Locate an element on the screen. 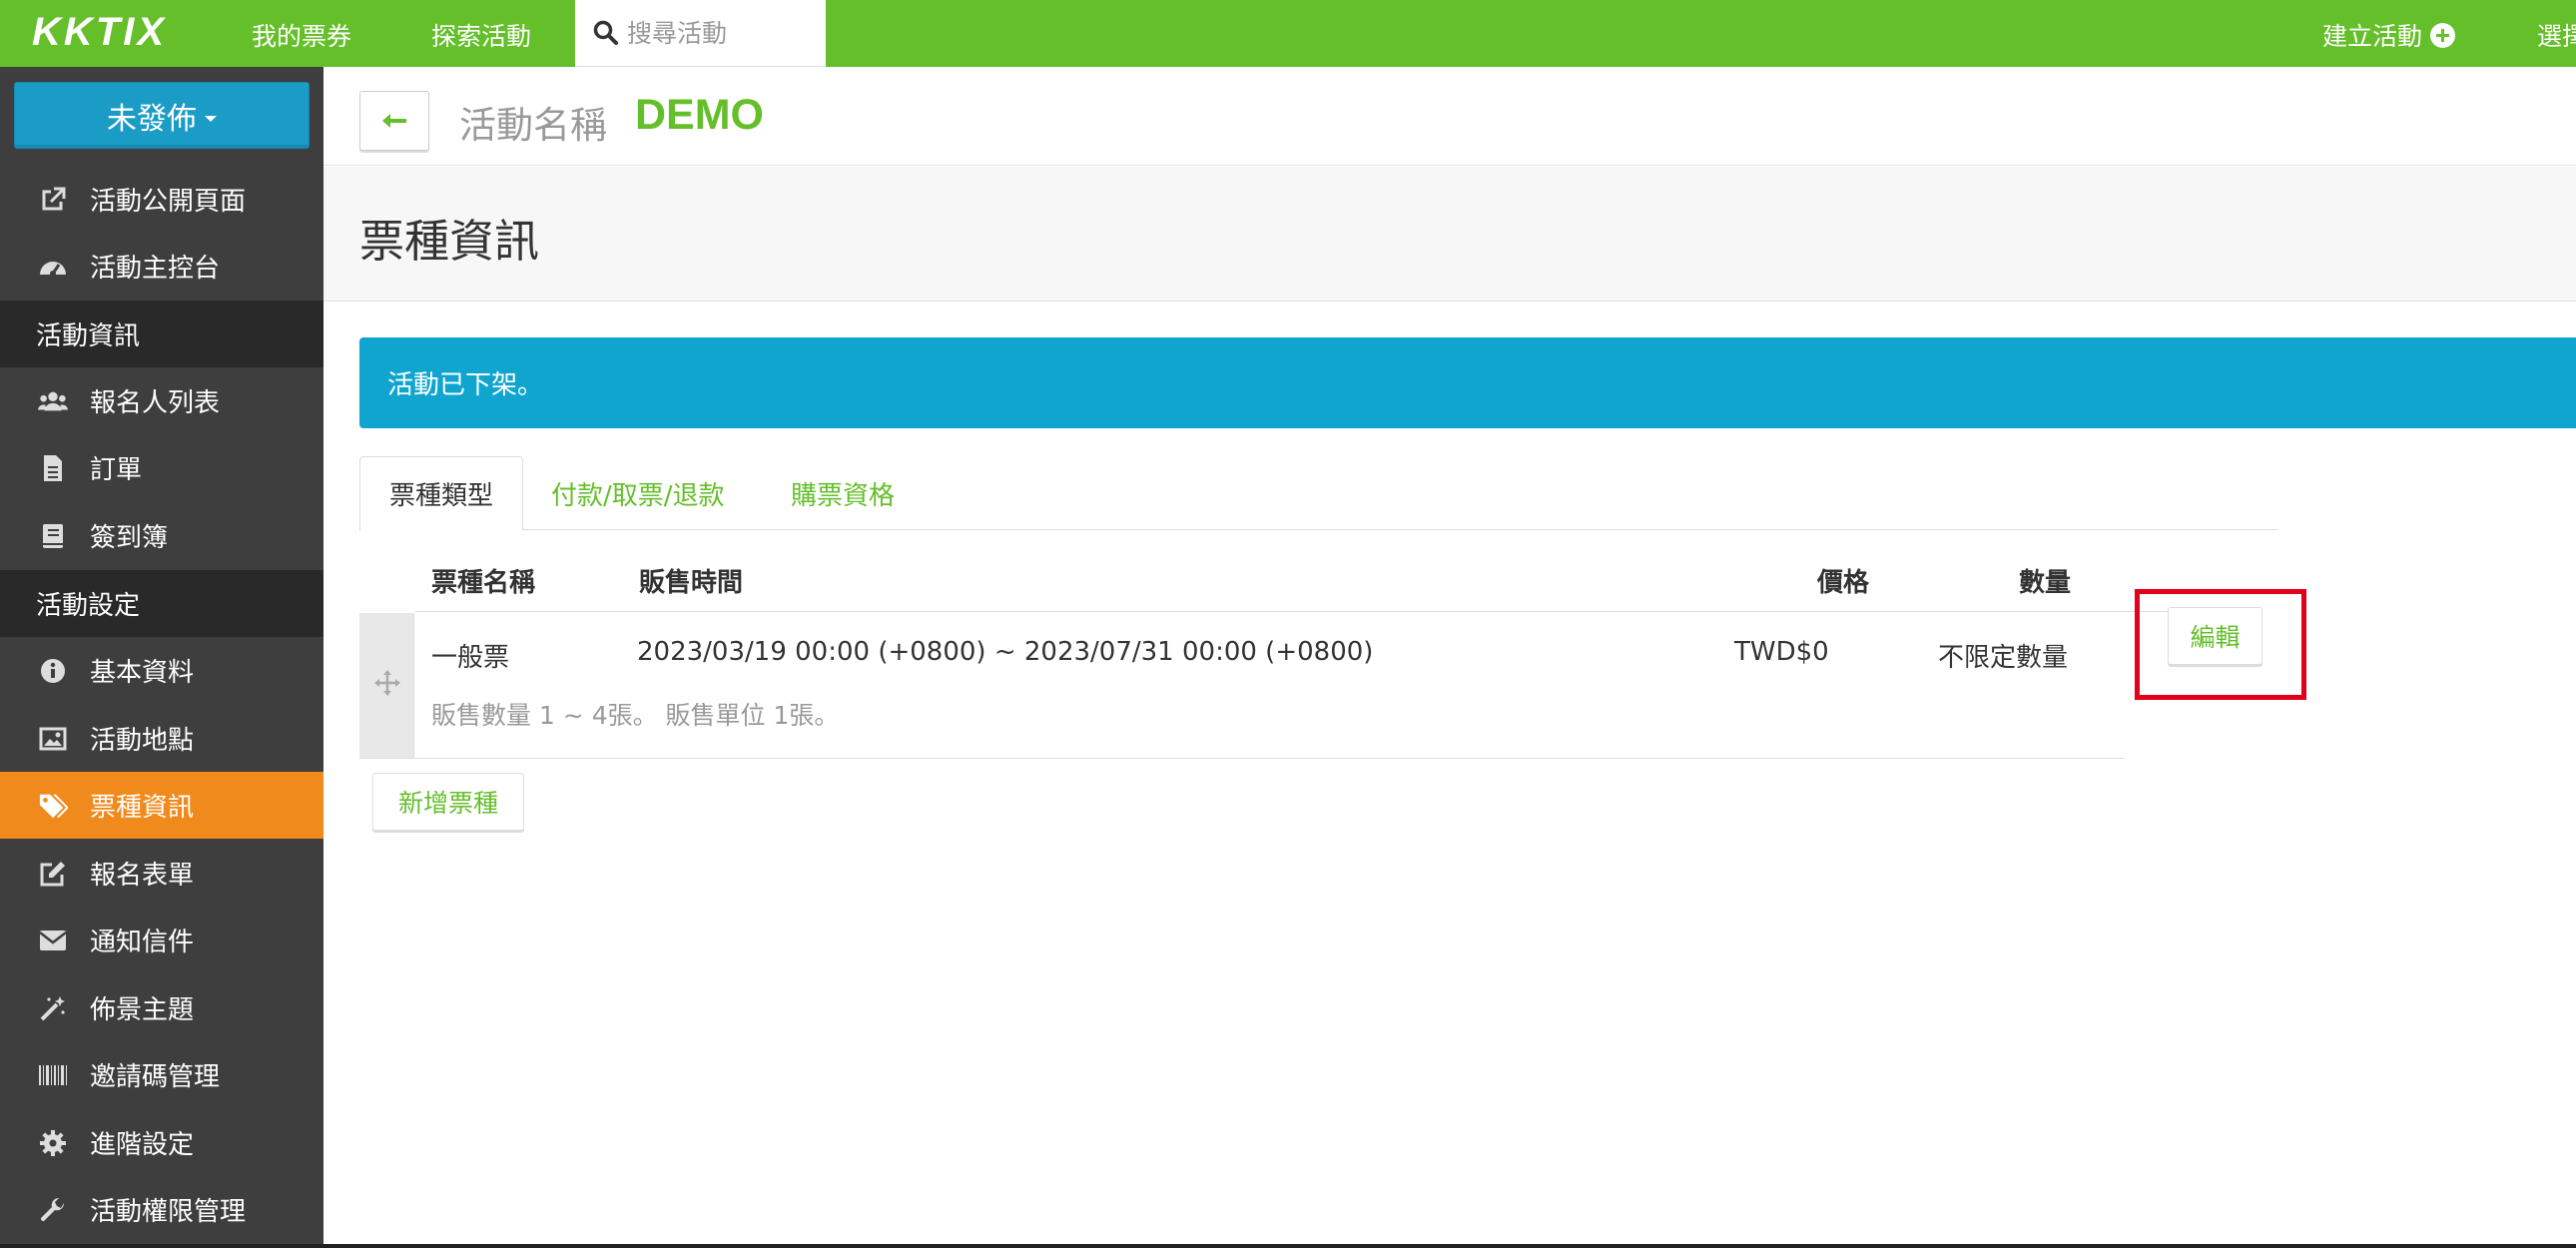  sidebar-item-label: 佈景主題 is located at coordinates (142, 1010).